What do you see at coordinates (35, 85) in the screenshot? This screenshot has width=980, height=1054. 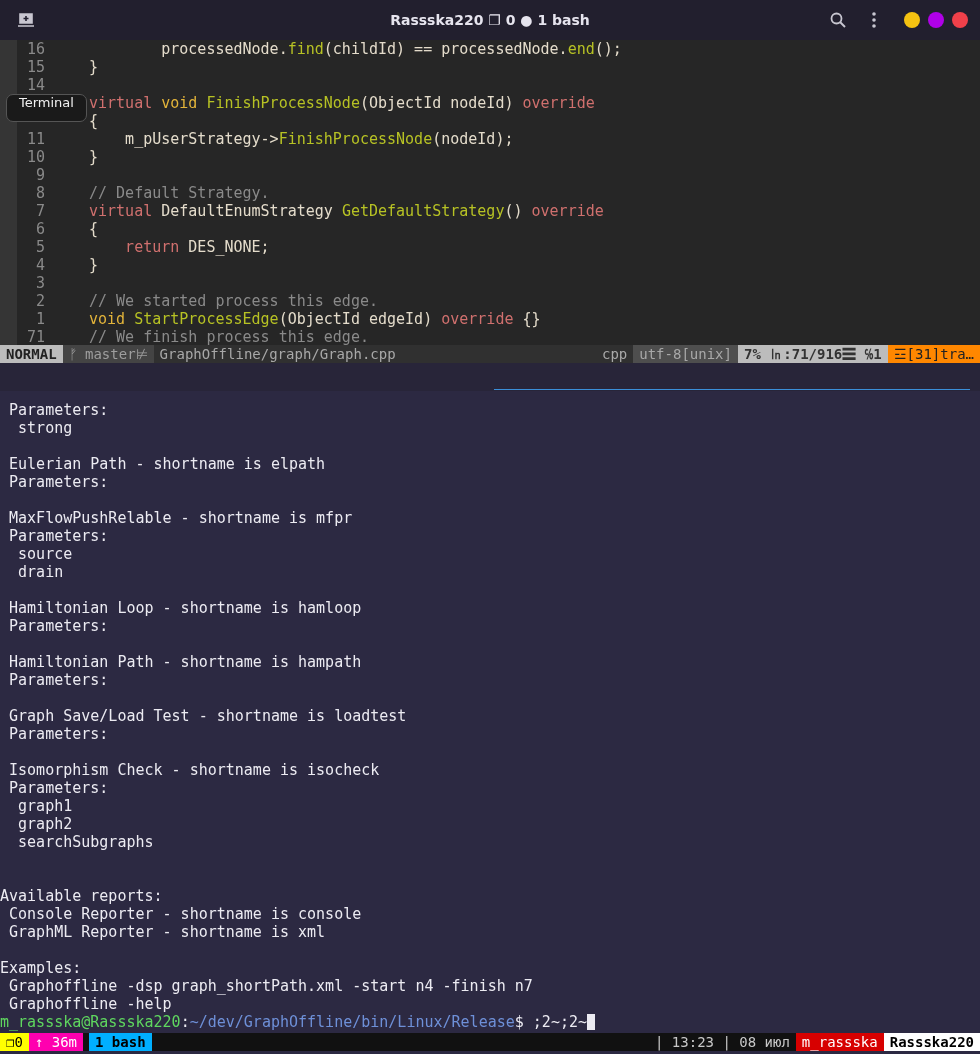 I see `line-number: 14` at bounding box center [35, 85].